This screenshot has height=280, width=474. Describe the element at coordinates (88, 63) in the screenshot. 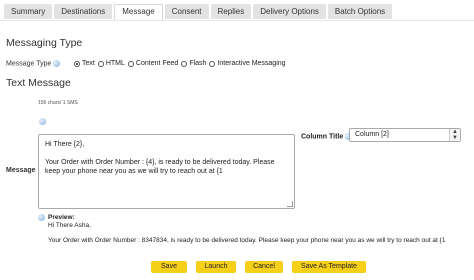

I see `radio-text-label: Text` at that location.